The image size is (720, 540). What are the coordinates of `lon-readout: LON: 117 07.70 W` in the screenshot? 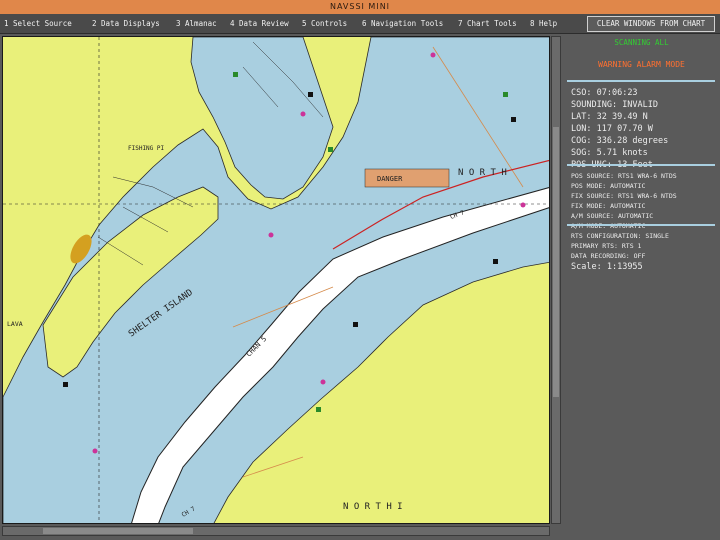 It's located at (612, 129).